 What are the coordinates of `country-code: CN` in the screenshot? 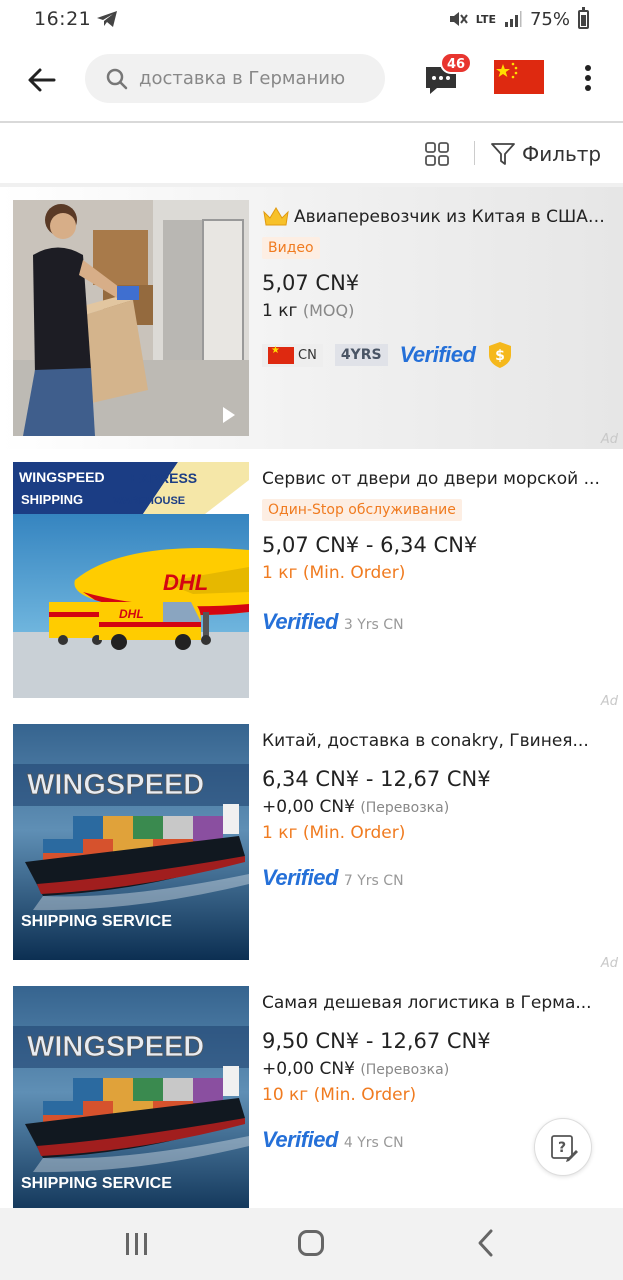 It's located at (307, 355).